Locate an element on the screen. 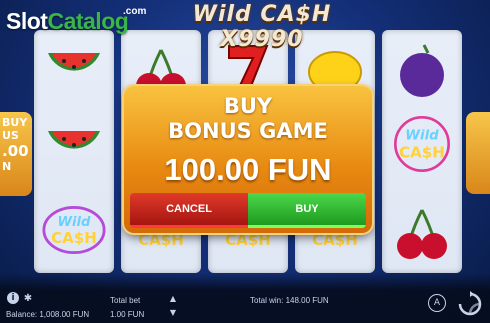  bet-decrease-icon: ▼ is located at coordinates (173, 312).